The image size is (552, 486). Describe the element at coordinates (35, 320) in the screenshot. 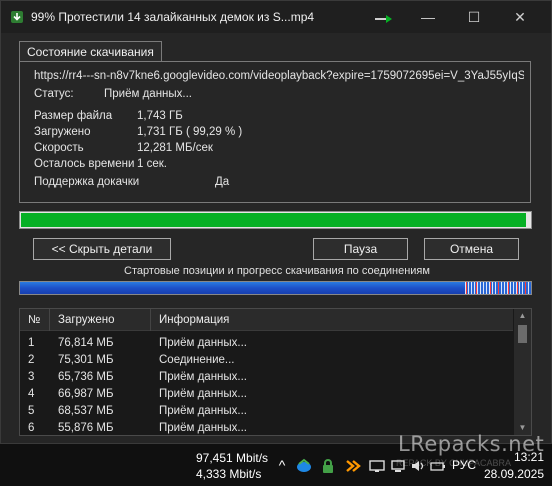

I see `header-num: №` at that location.